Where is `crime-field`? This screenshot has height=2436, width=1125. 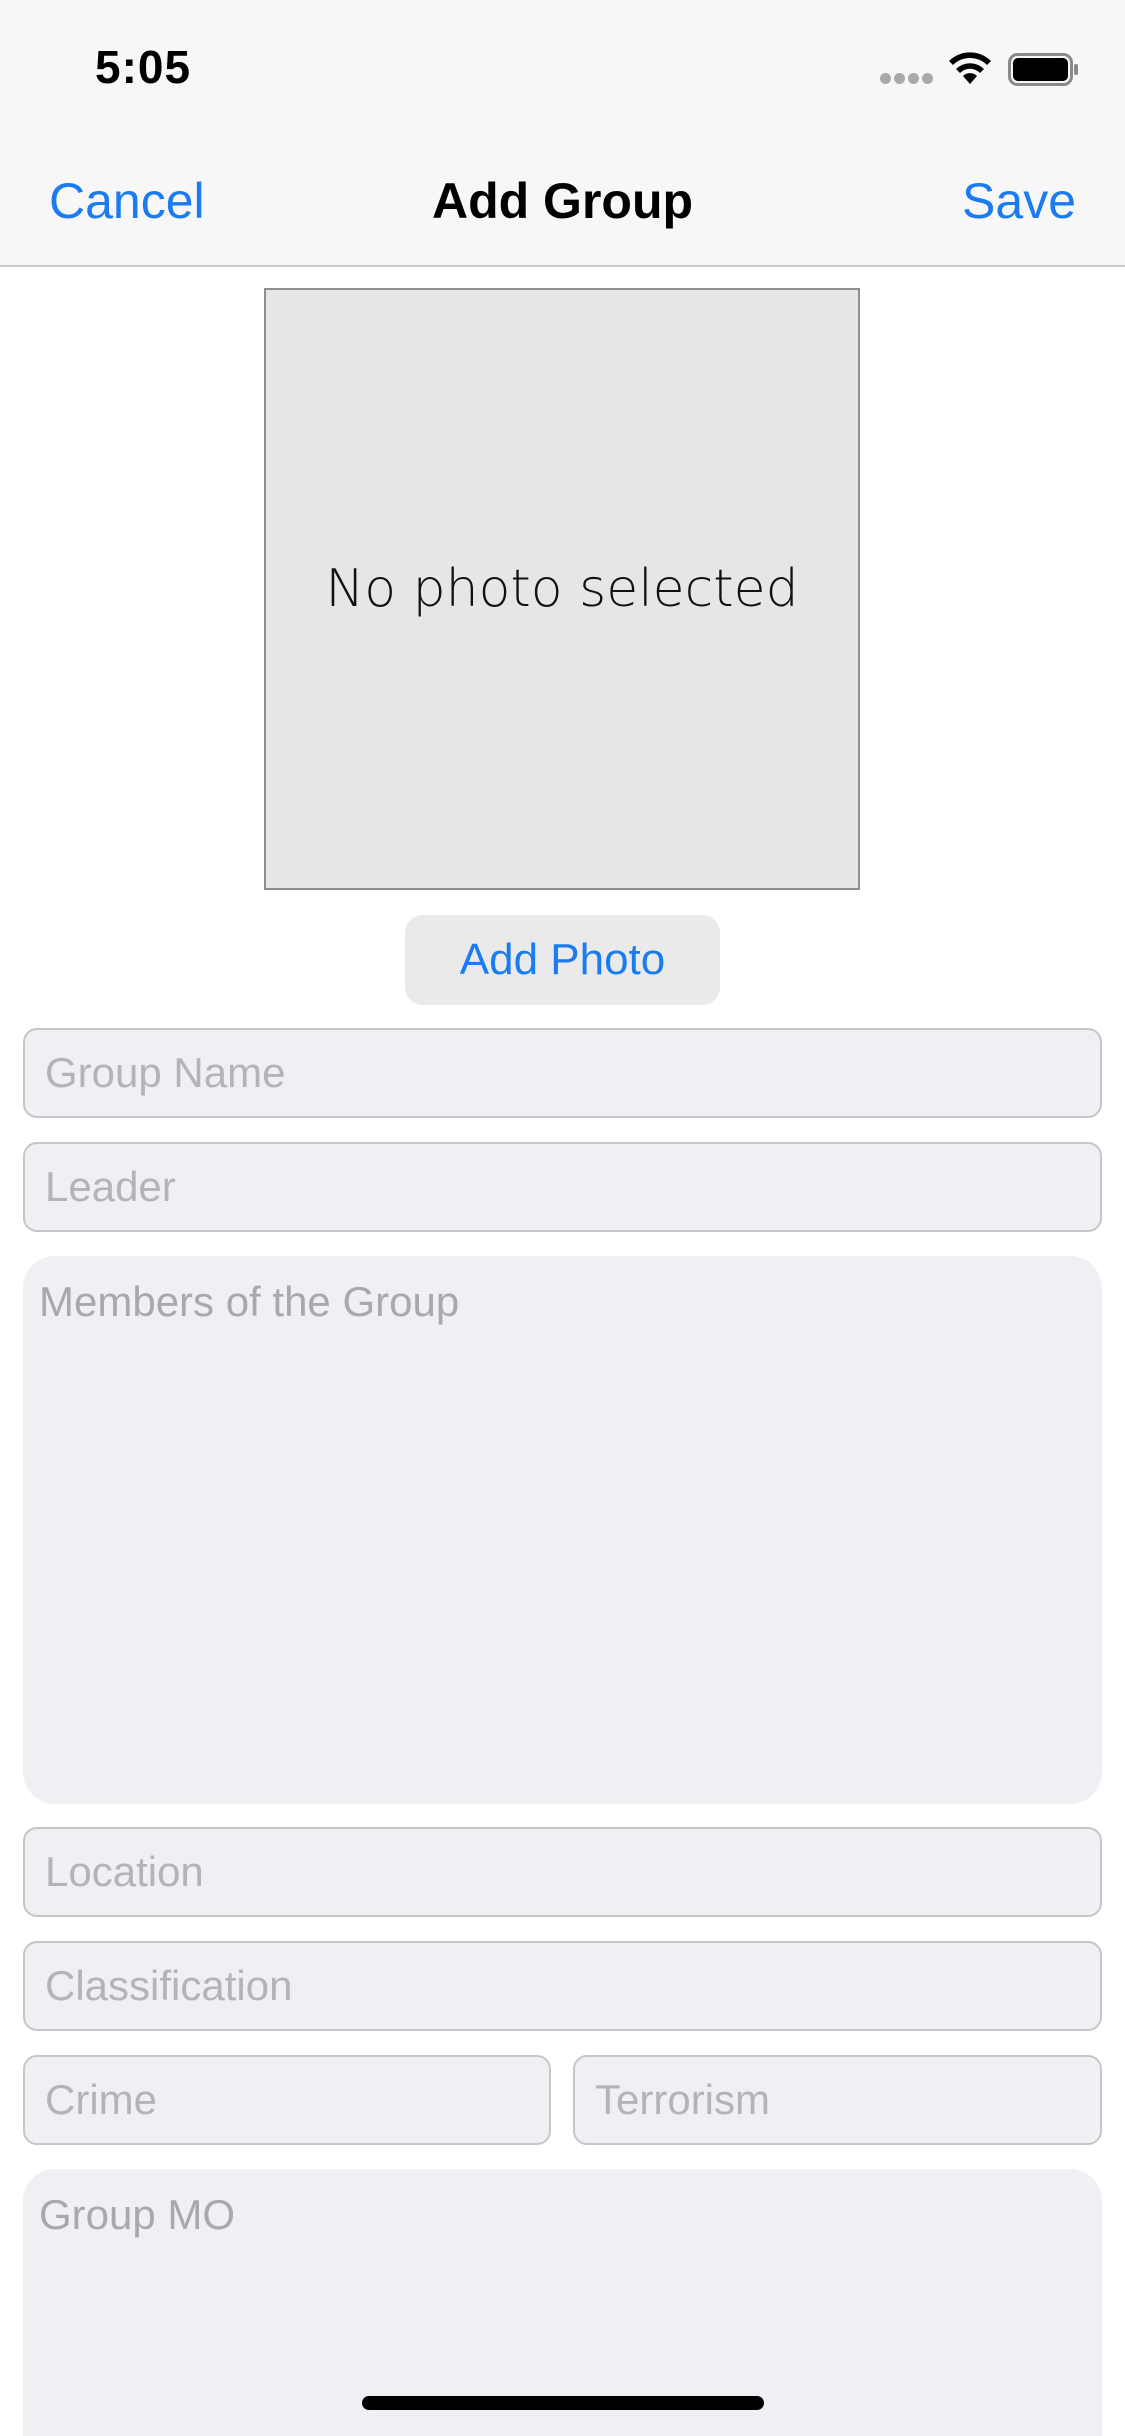 crime-field is located at coordinates (287, 2100).